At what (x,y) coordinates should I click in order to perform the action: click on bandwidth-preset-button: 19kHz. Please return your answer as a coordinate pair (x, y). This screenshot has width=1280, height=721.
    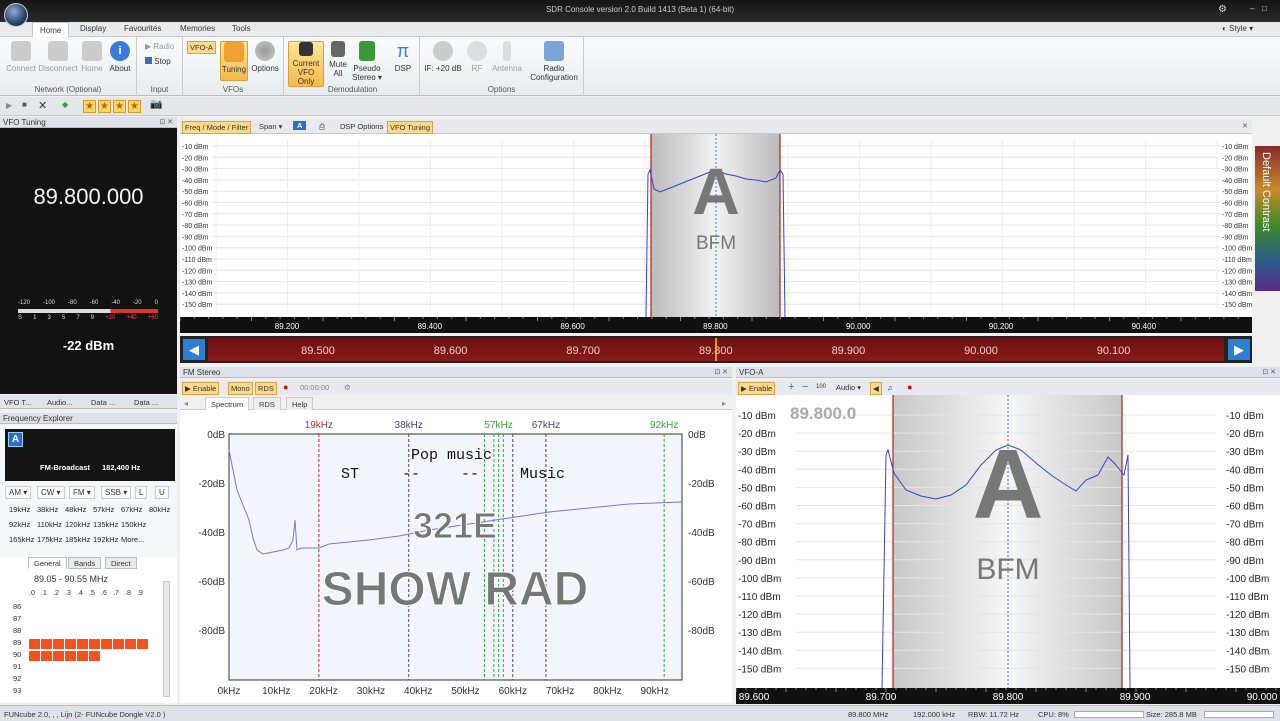
    Looking at the image, I should click on (19, 509).